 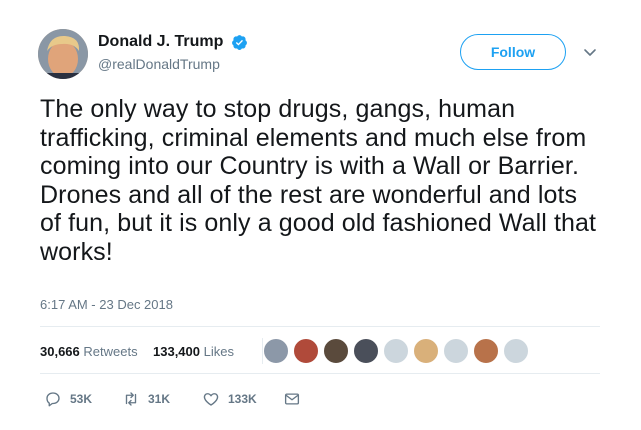 What do you see at coordinates (242, 399) in the screenshot?
I see `like-count: 133K` at bounding box center [242, 399].